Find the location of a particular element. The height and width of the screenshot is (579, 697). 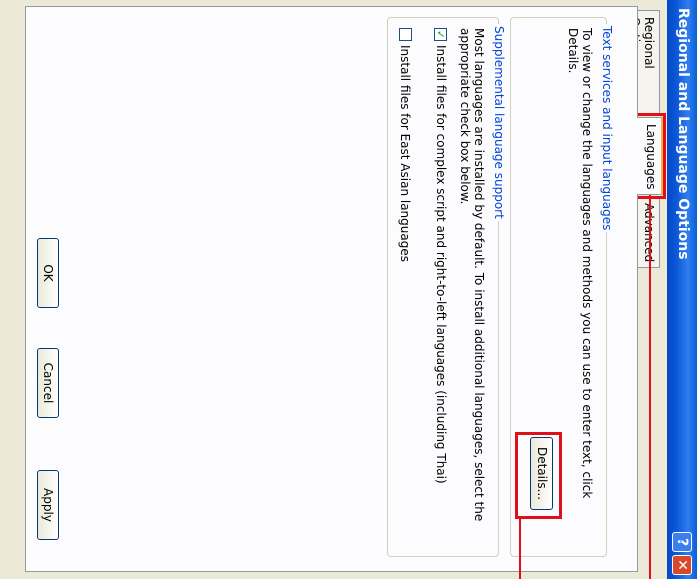

close-button: ✕ is located at coordinates (682, 565).